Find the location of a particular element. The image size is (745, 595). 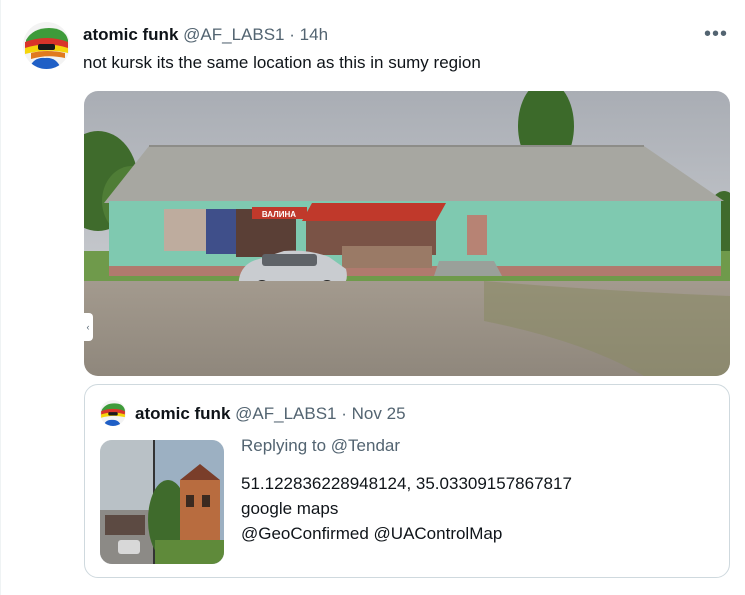

tweet-header: atomic funk @AF_LABS1 · 14h is located at coordinates (205, 35).